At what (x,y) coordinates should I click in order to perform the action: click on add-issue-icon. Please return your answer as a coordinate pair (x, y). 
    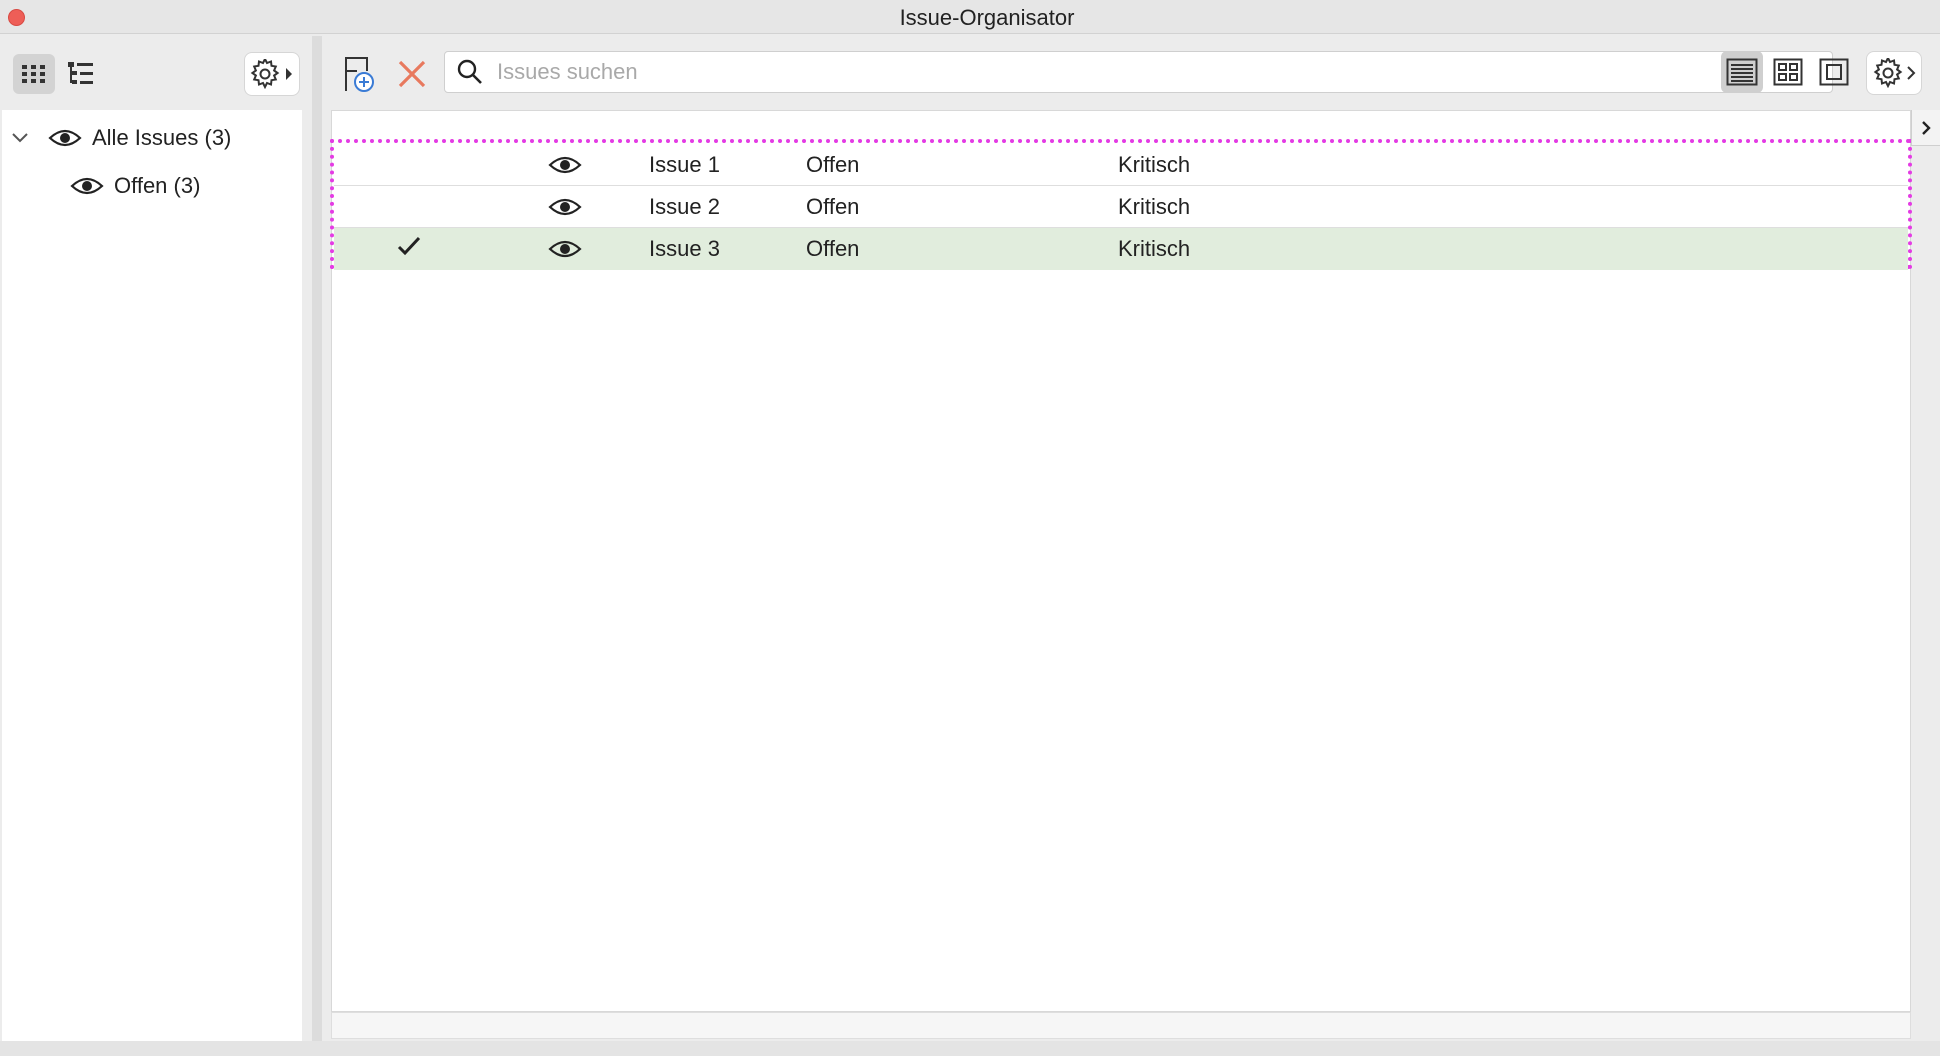
    Looking at the image, I should click on (359, 74).